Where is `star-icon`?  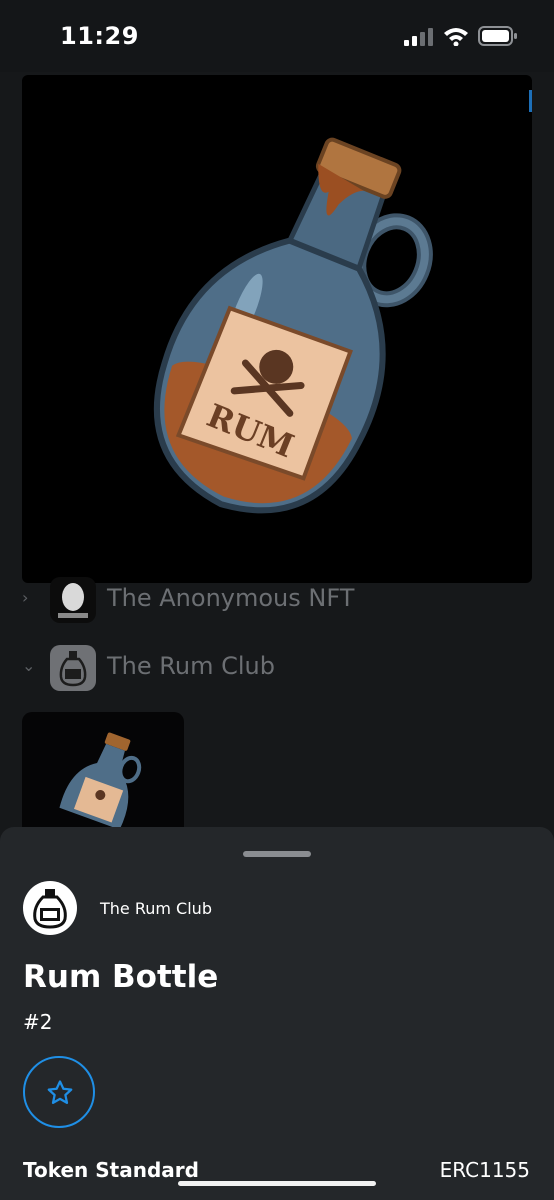 star-icon is located at coordinates (60, 1092).